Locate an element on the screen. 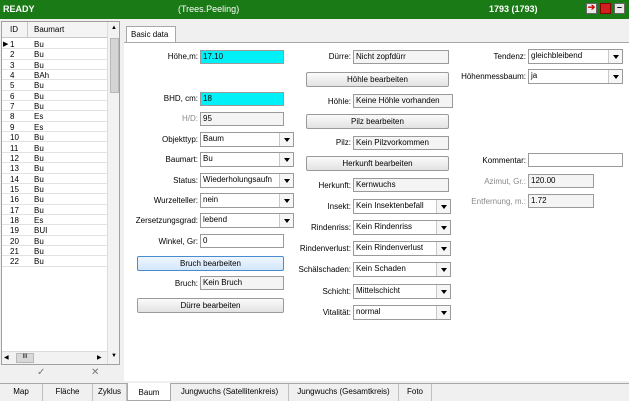  grid-horizontal-scrollbar: ◀ III ▶ is located at coordinates (54, 357).